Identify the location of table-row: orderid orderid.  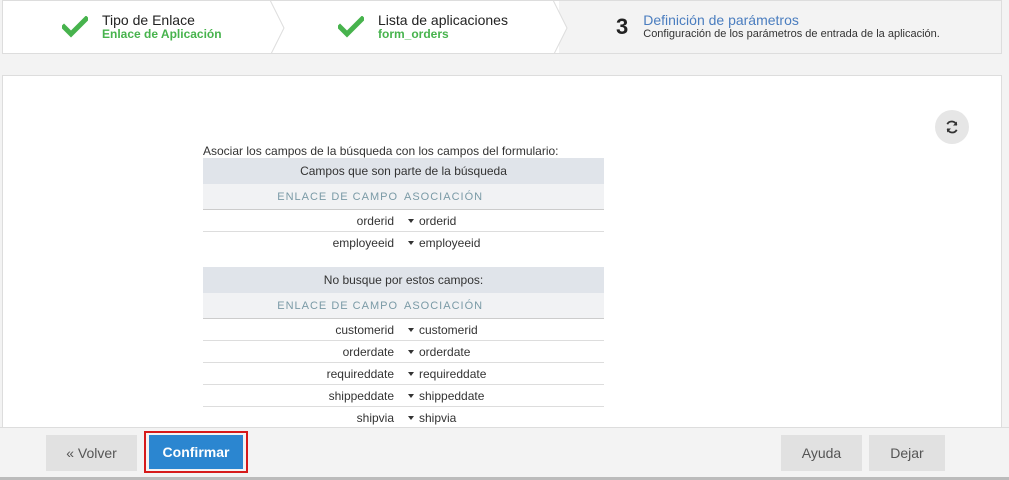
(403, 221).